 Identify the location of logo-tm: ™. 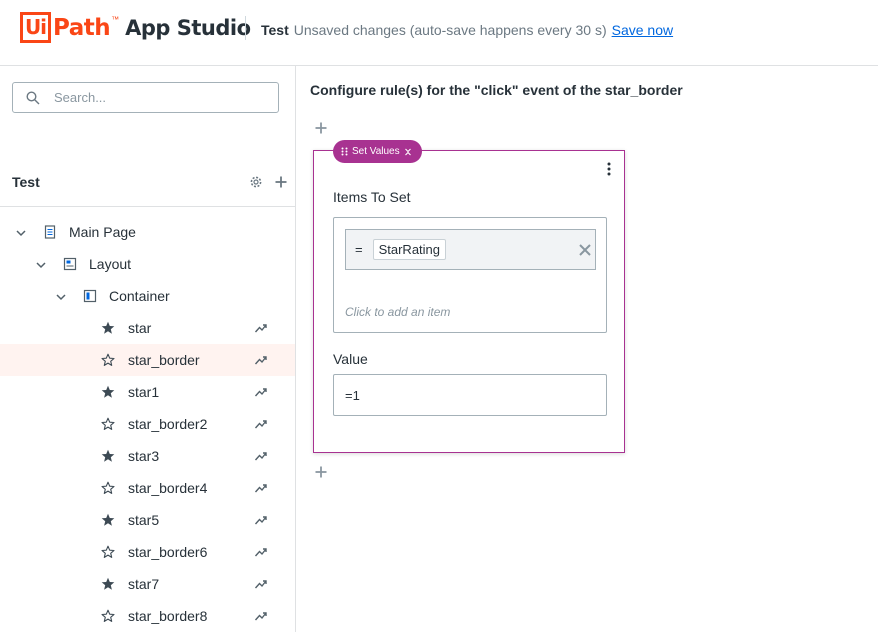
(115, 19).